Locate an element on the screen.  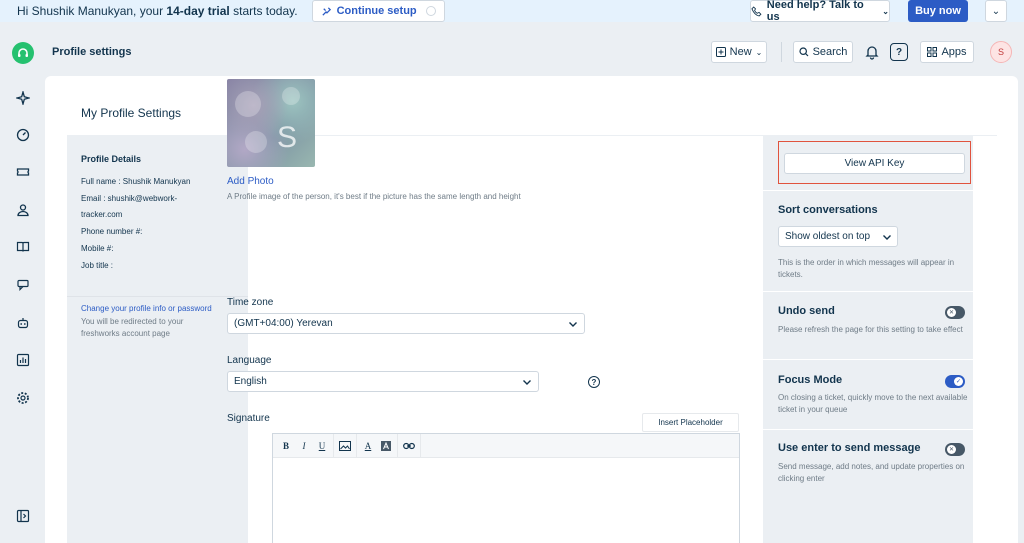
api-key-highlight: View API Key is located at coordinates (874, 162).